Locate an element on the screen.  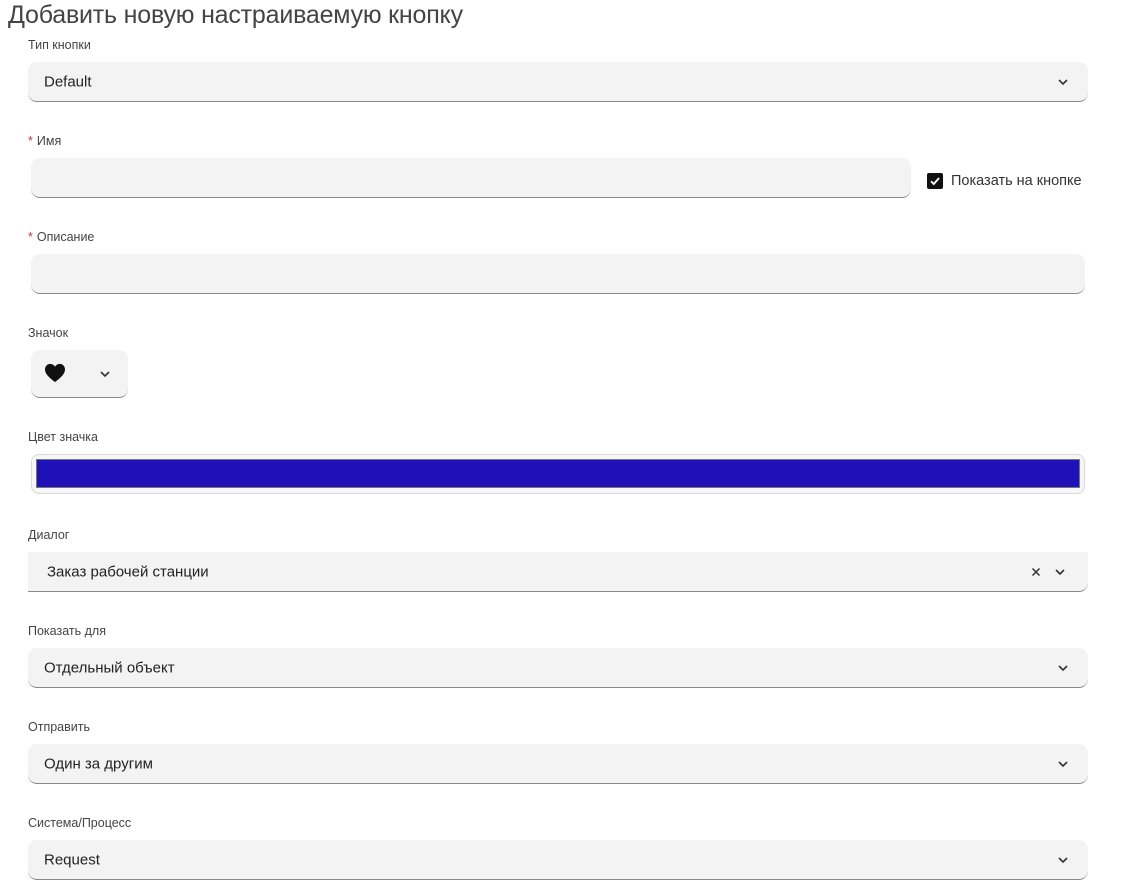
dialog-select: Заказ рабочей станции is located at coordinates (558, 572).